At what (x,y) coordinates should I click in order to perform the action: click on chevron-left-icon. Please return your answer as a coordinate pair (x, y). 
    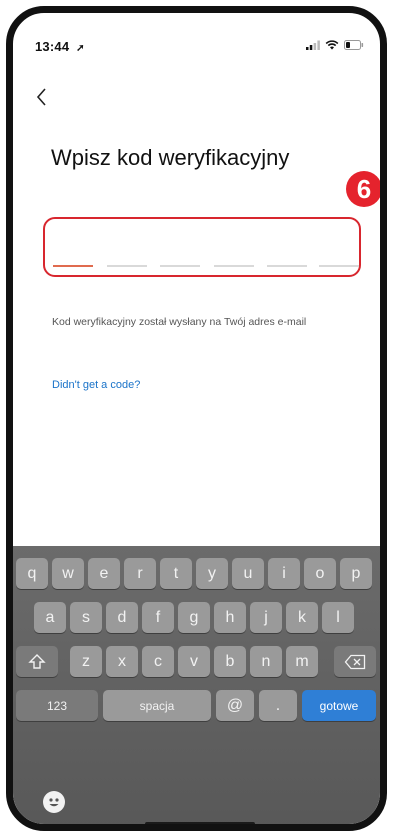
    Looking at the image, I should click on (41, 97).